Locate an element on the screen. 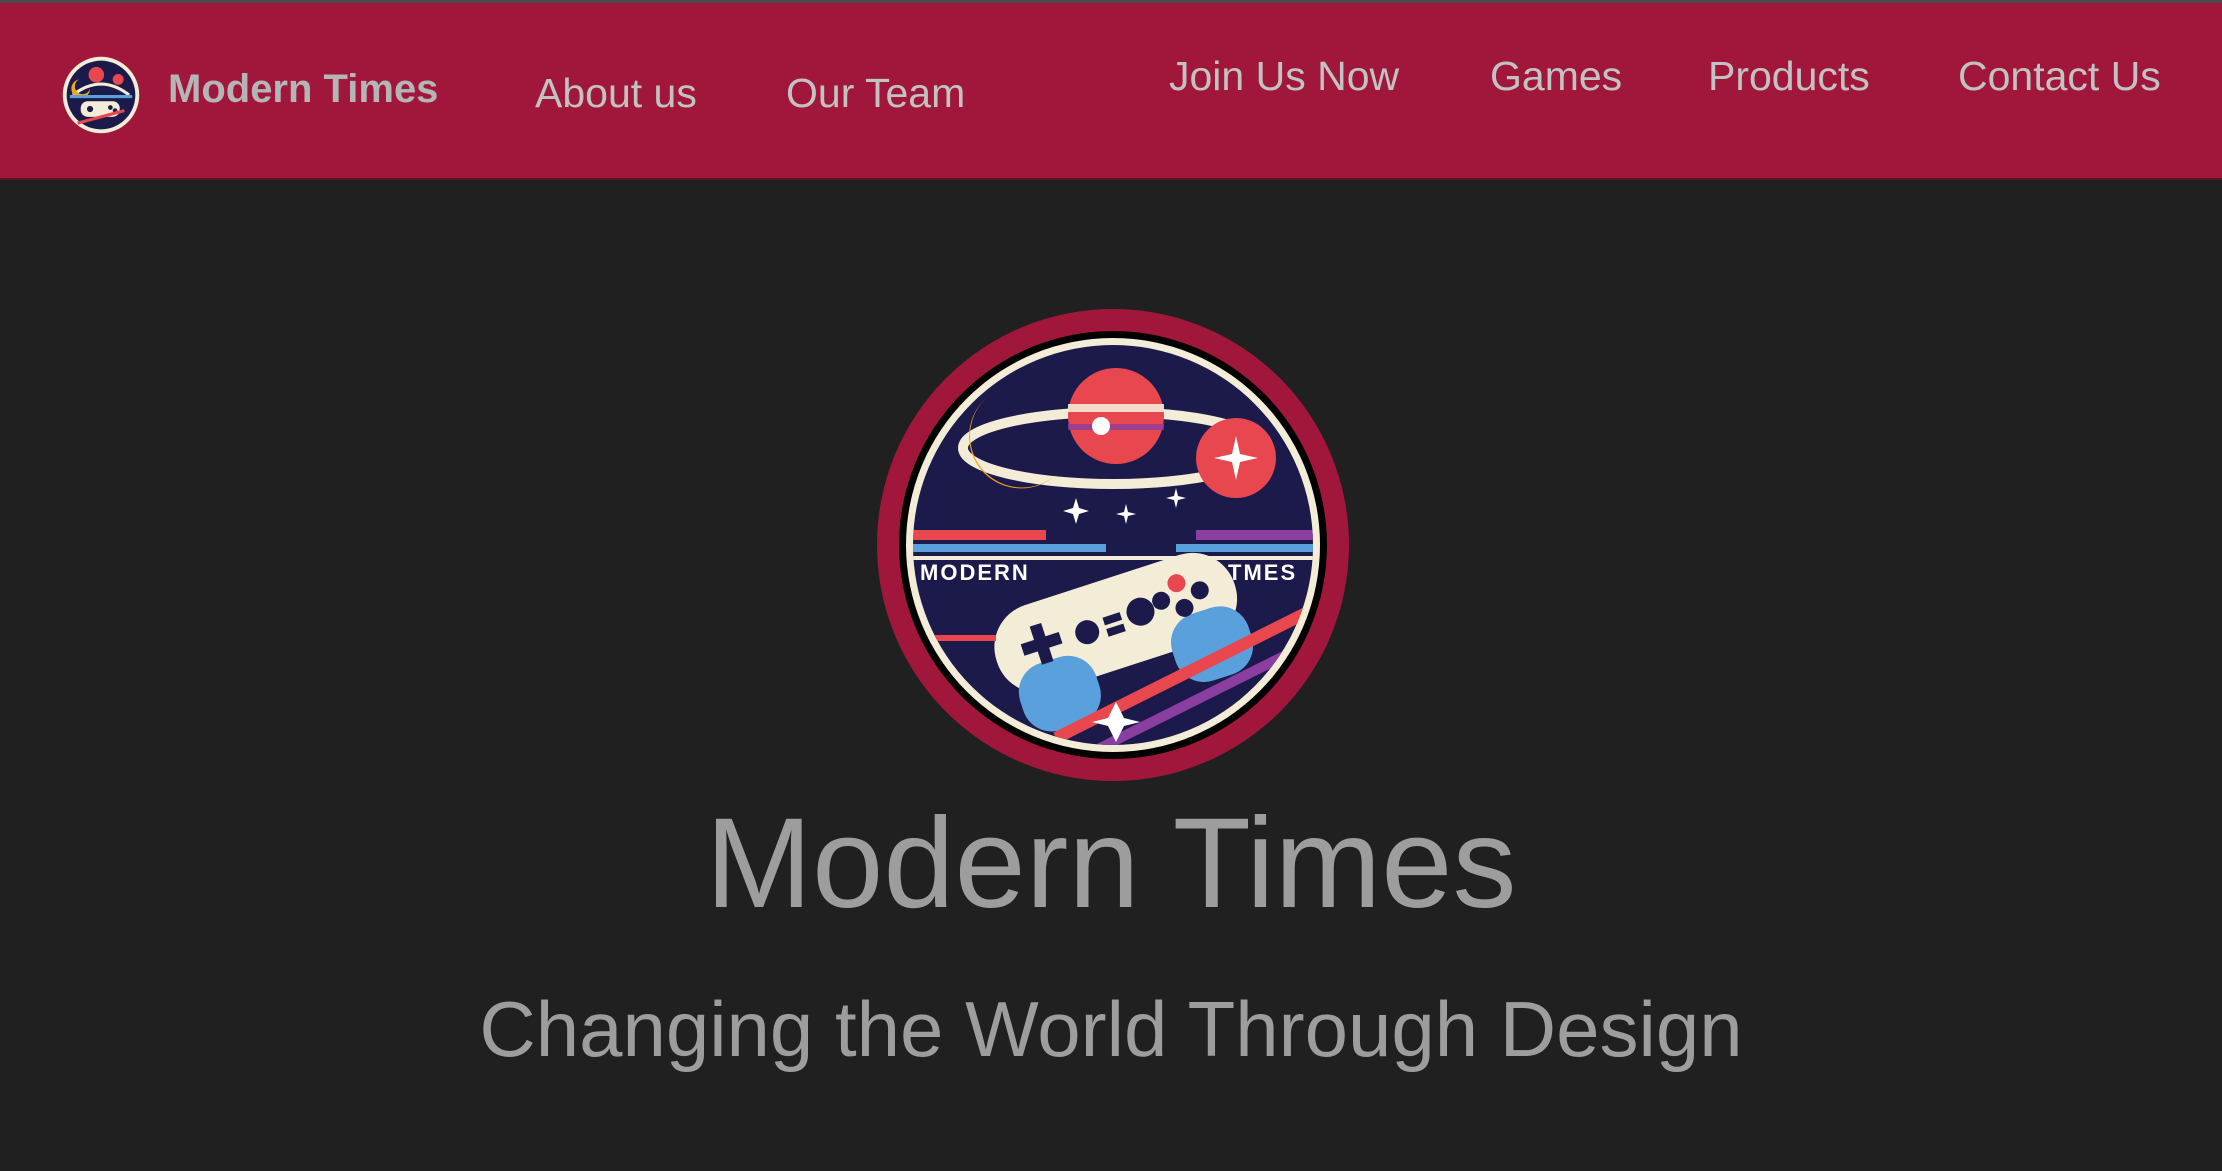 The height and width of the screenshot is (1171, 2222). brand-logo-icon is located at coordinates (101, 95).